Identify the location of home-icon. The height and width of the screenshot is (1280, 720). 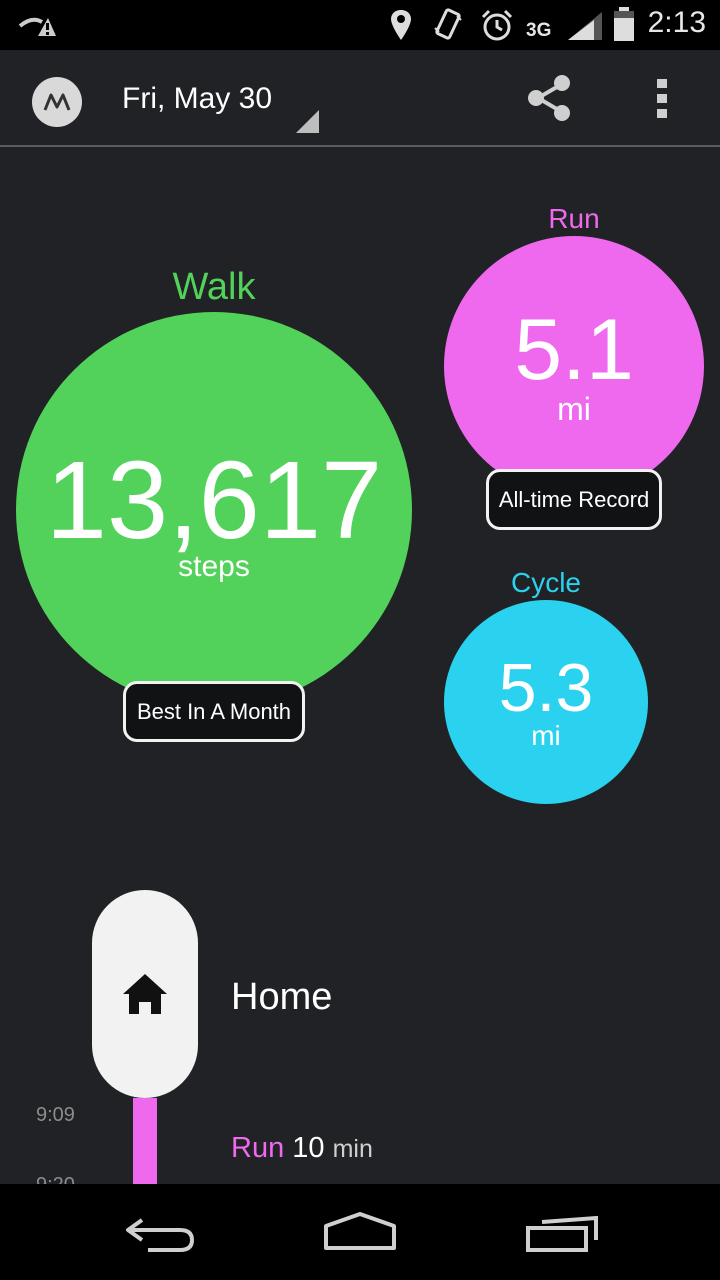
(145, 994).